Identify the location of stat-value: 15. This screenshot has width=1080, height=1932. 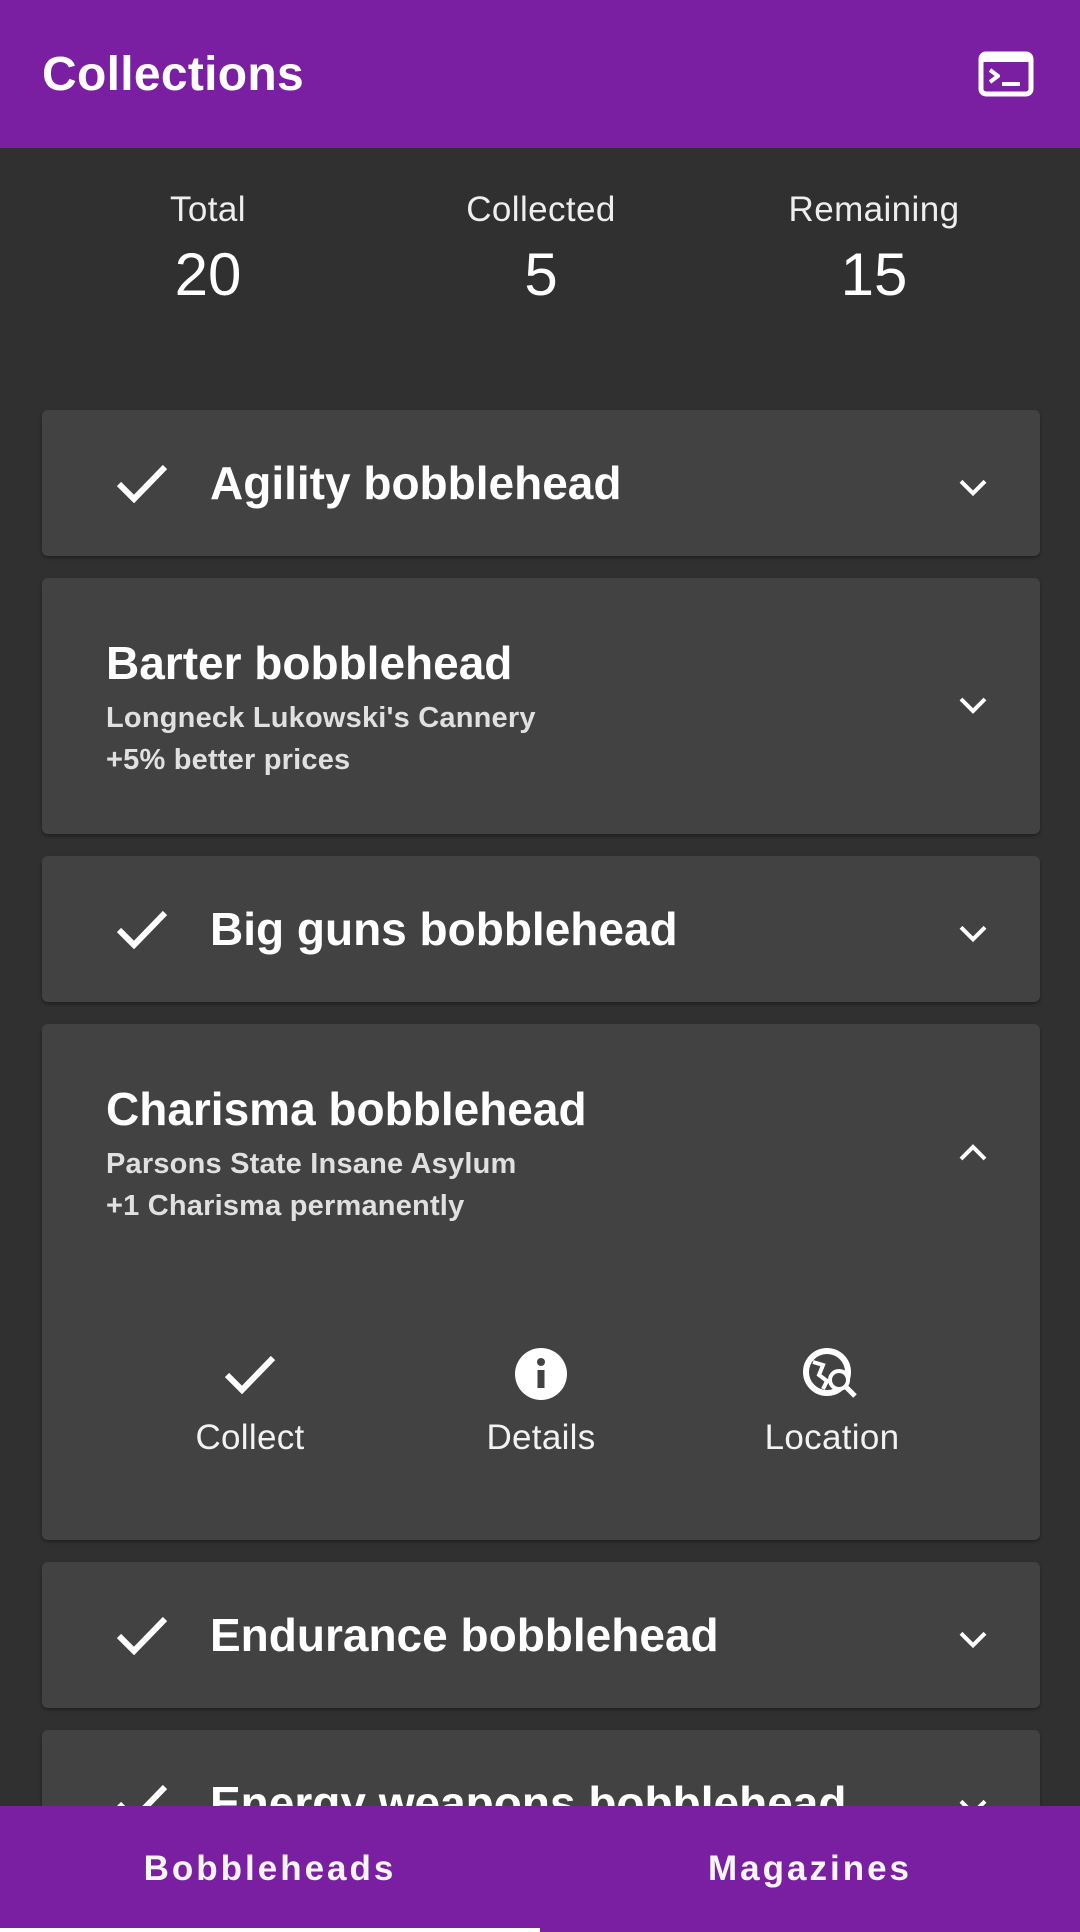
(874, 274).